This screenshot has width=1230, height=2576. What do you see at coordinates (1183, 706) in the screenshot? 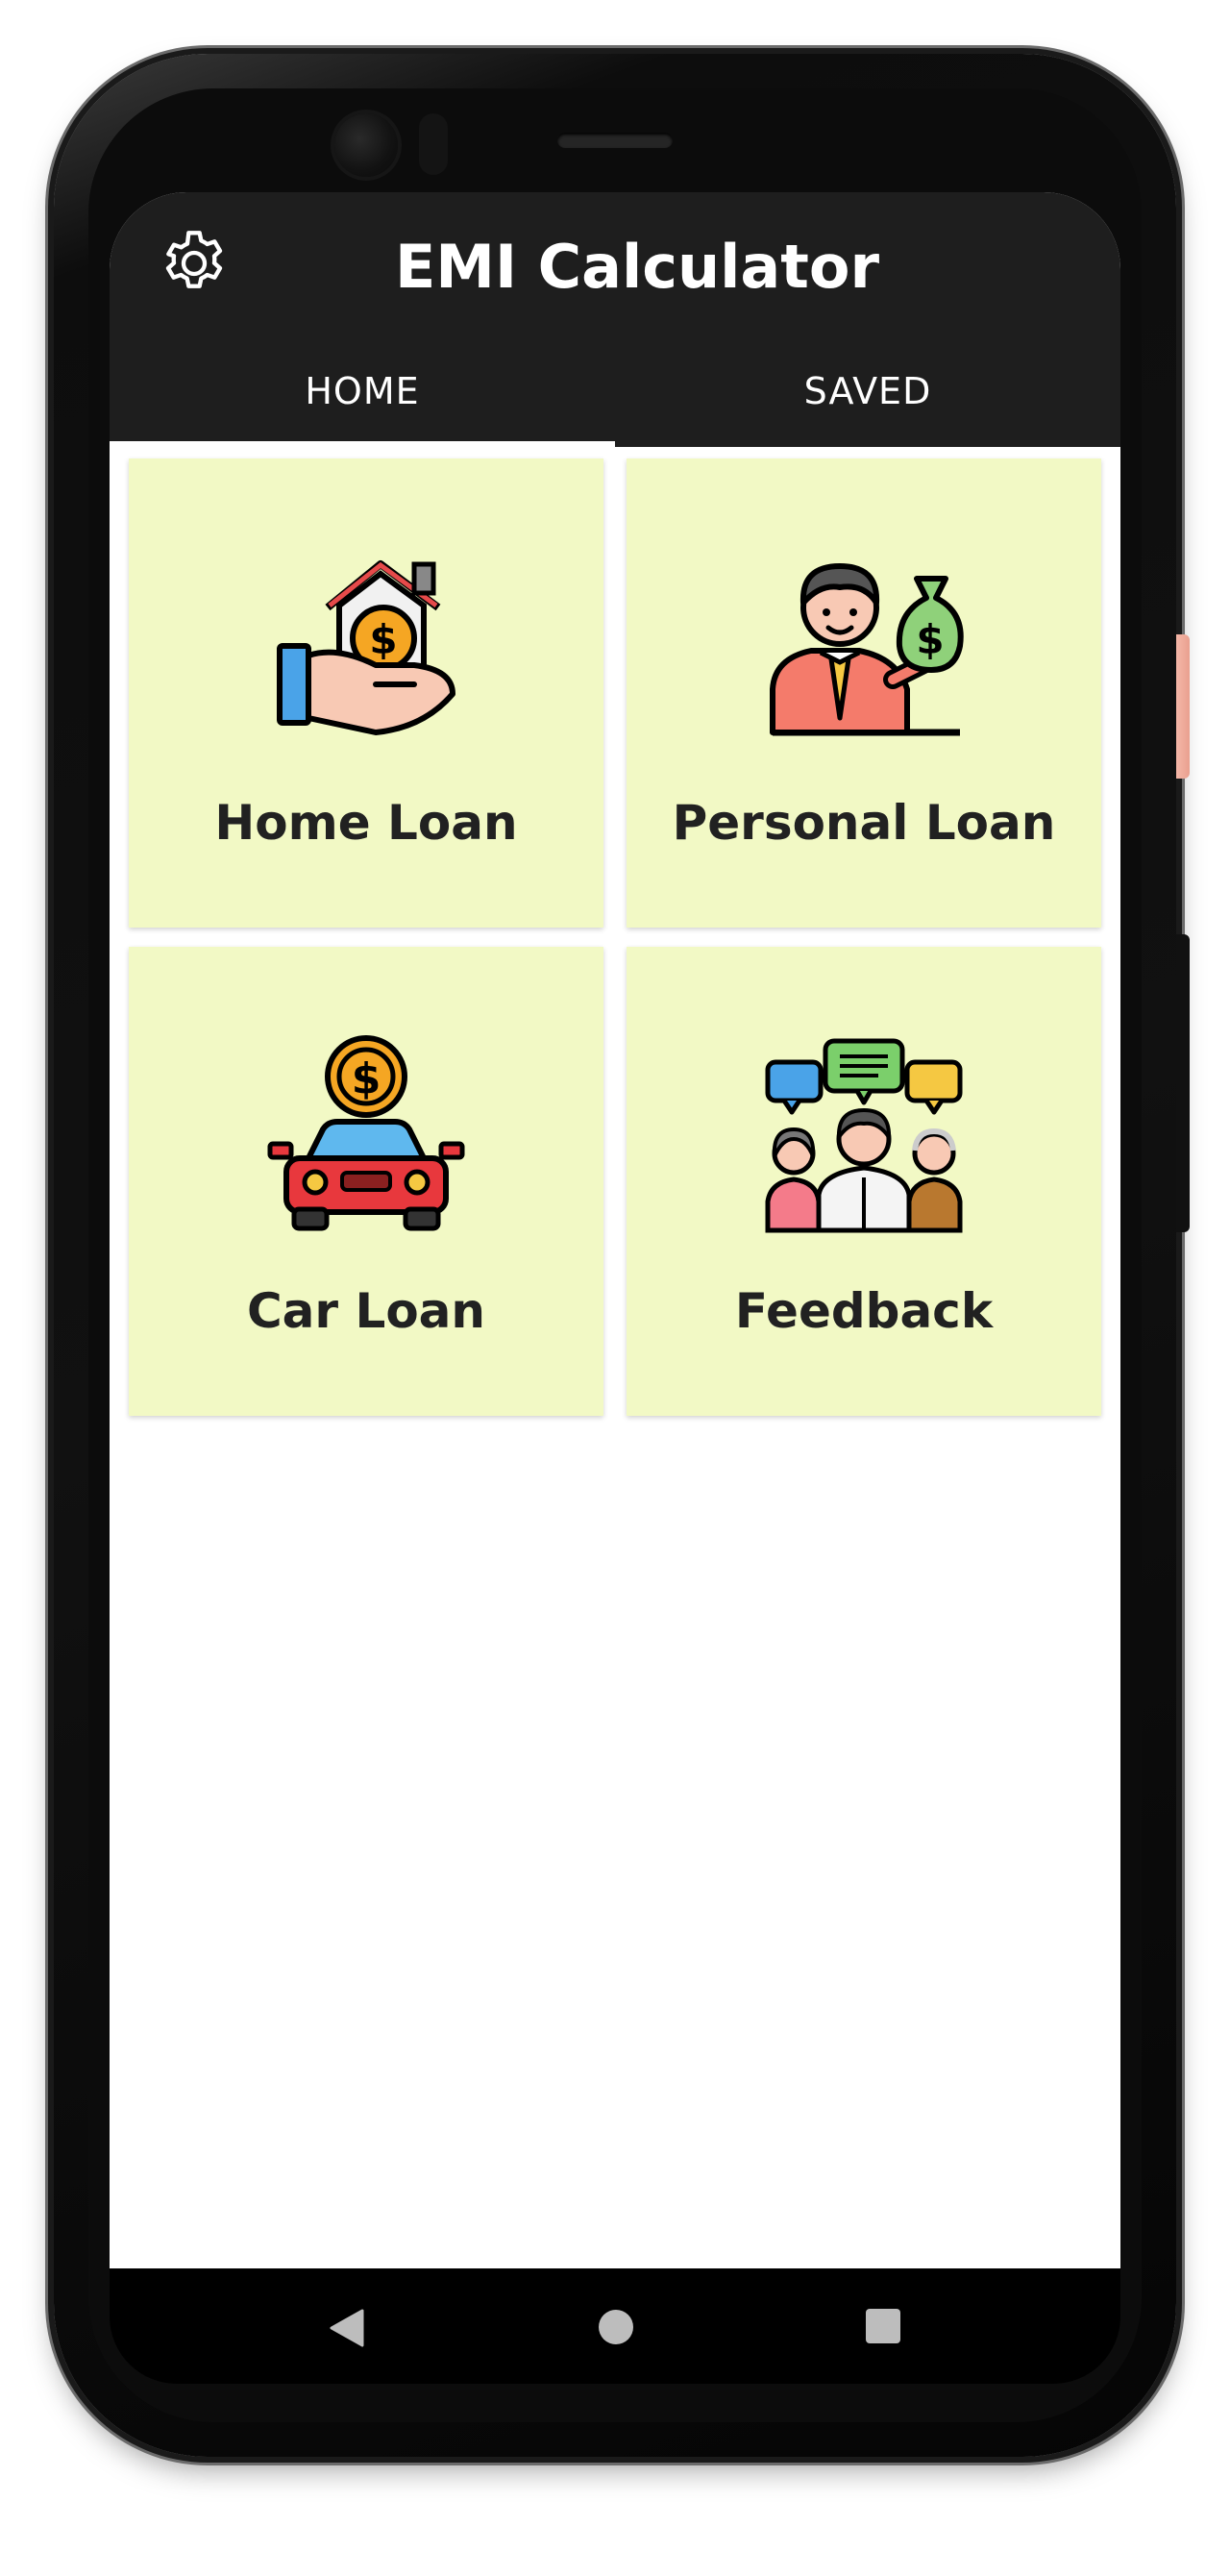
I see `power-button` at bounding box center [1183, 706].